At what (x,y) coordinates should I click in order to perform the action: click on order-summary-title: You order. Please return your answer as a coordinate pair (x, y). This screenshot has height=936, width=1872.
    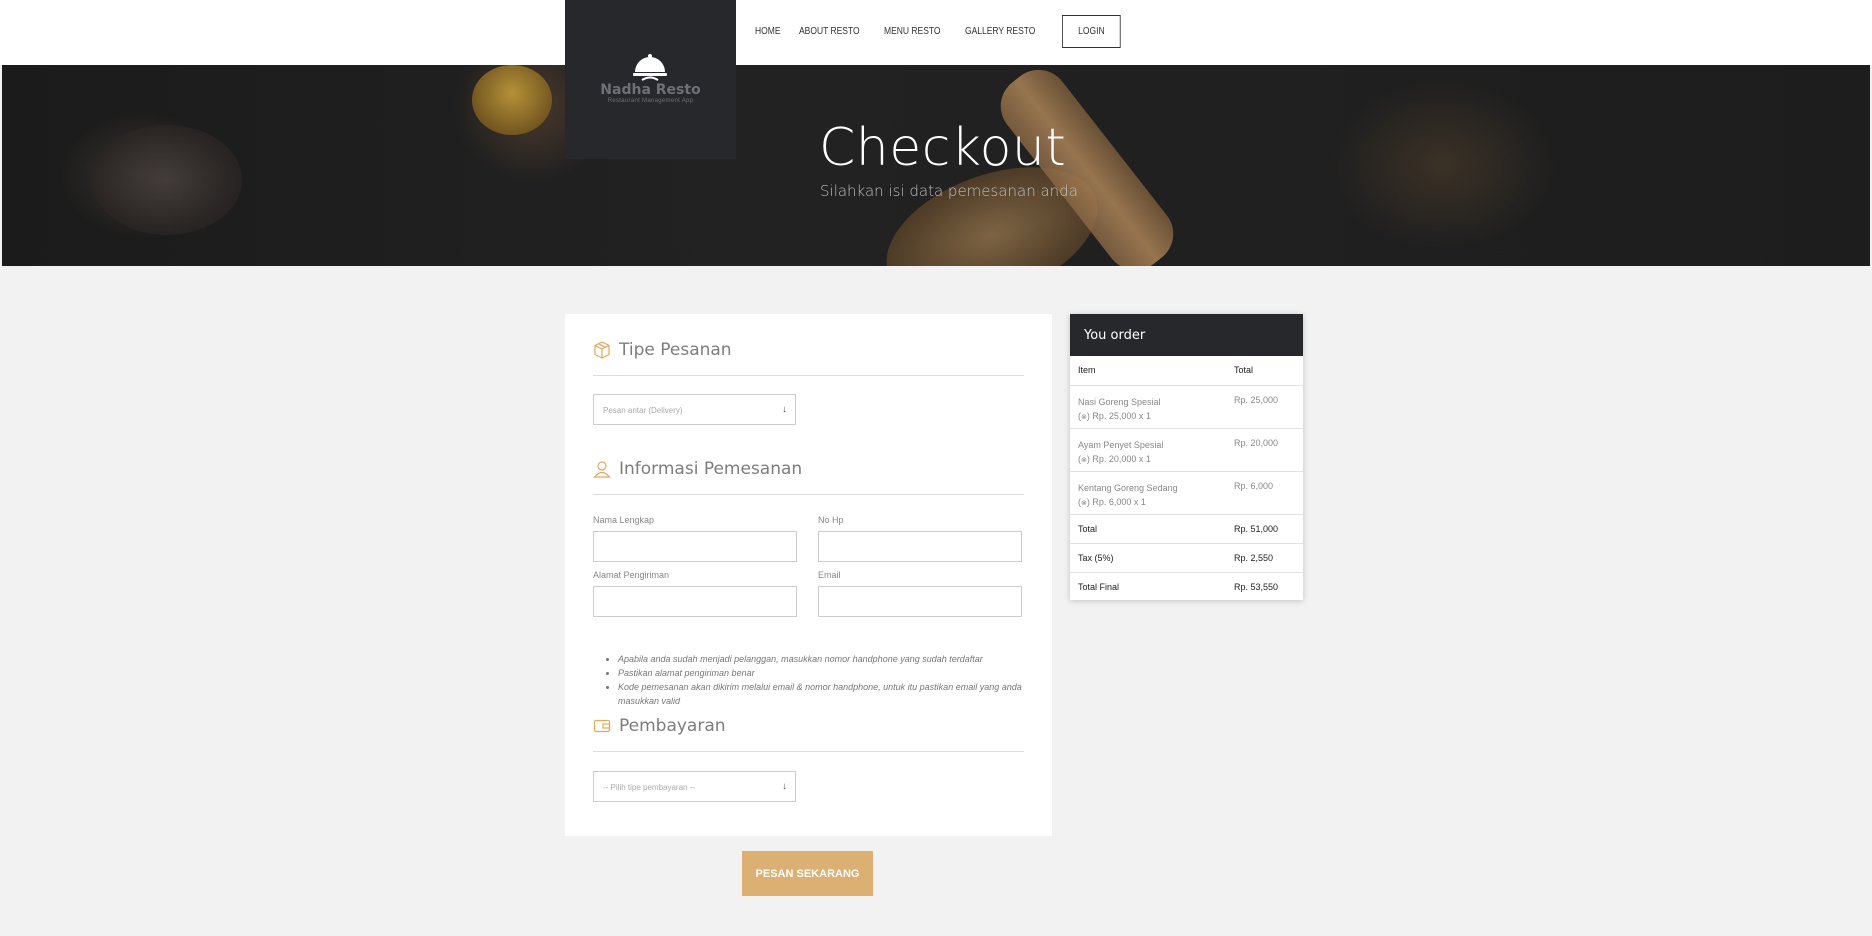
    Looking at the image, I should click on (1186, 335).